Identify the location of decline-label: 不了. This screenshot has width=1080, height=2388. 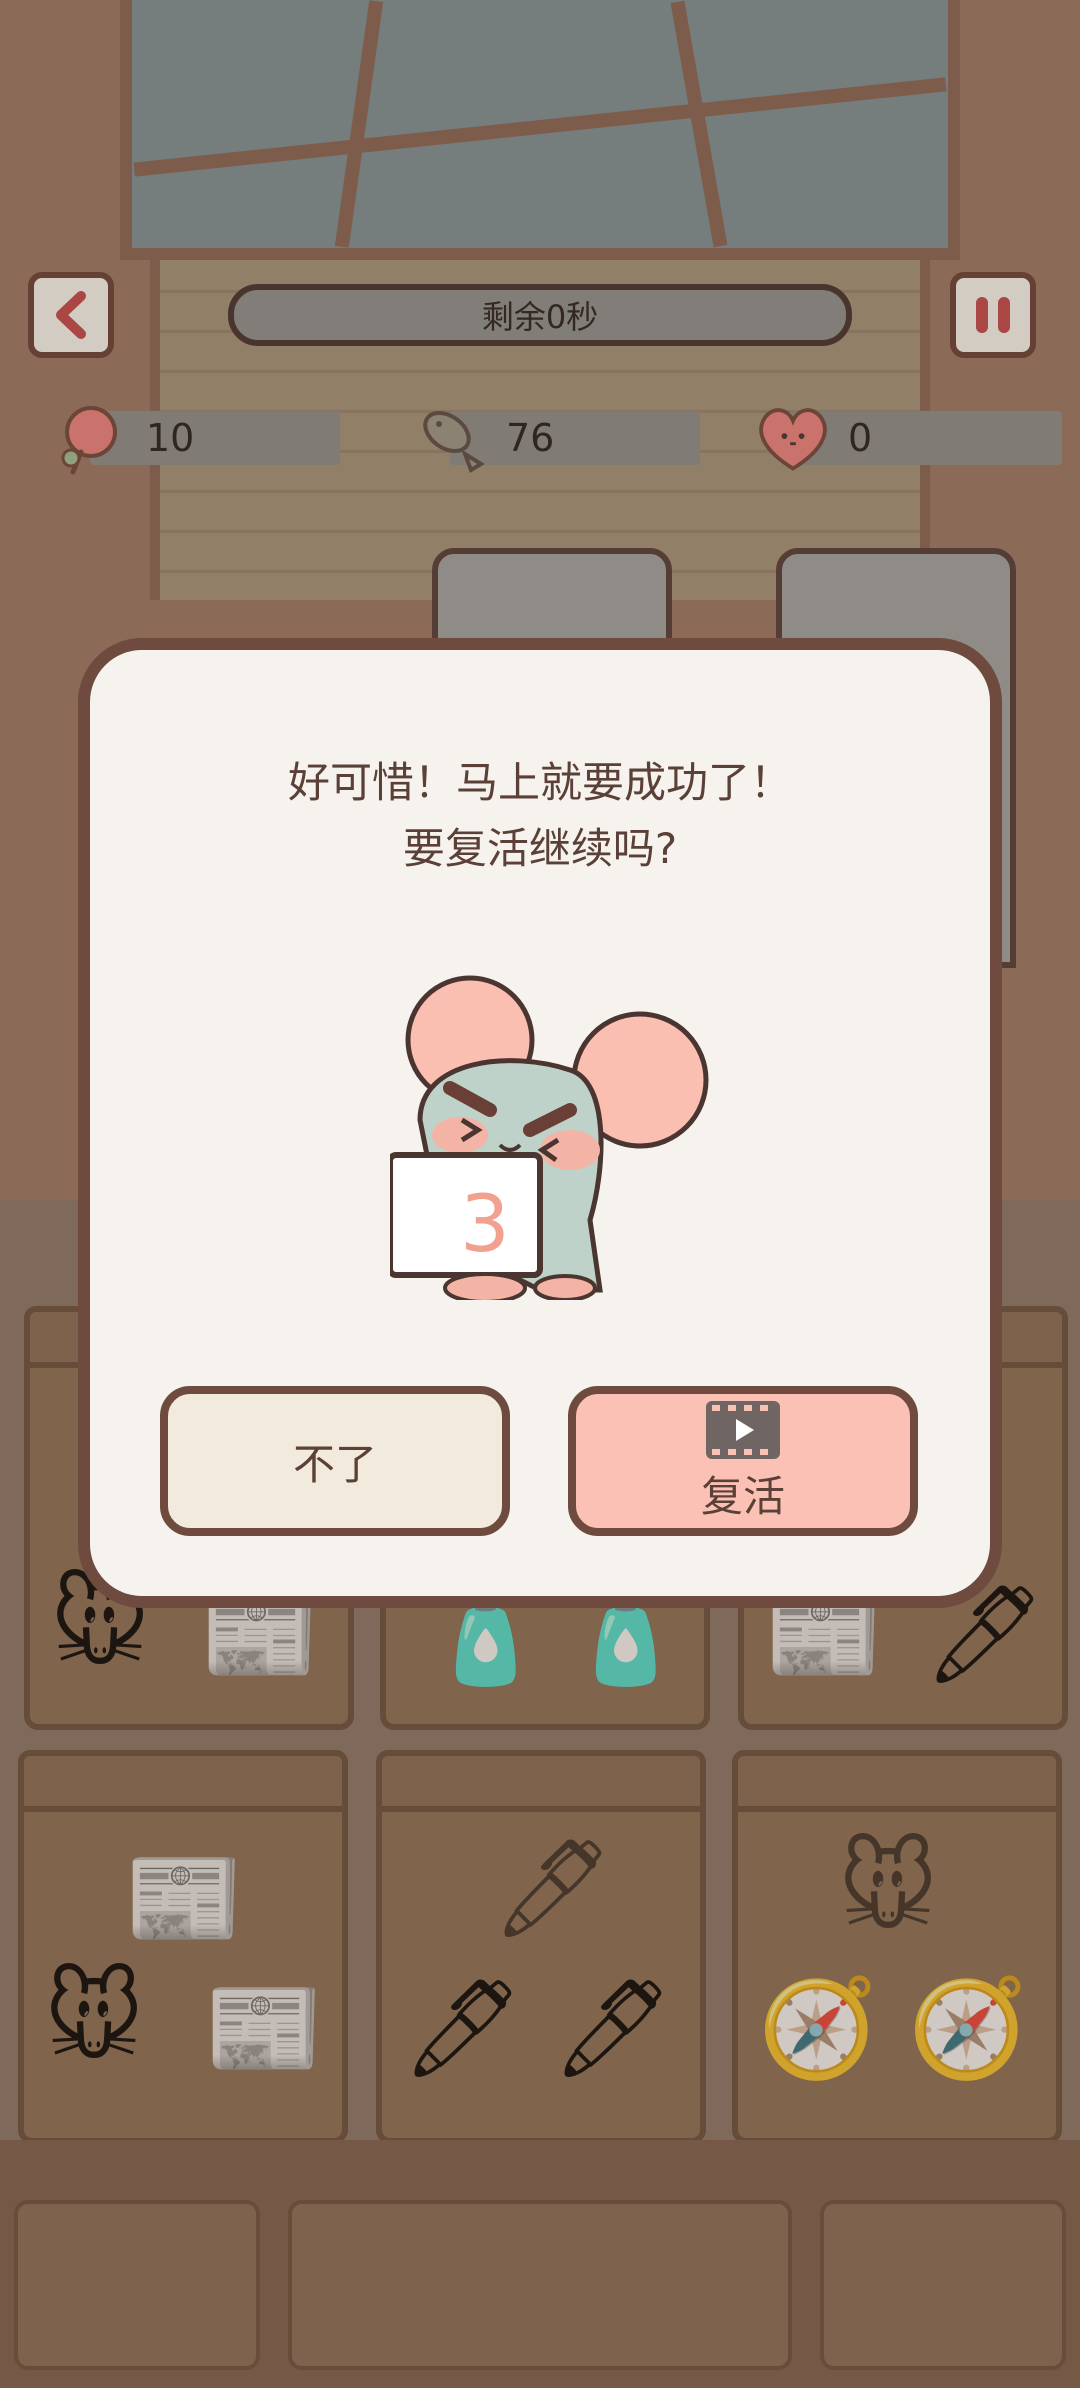
(334, 1464).